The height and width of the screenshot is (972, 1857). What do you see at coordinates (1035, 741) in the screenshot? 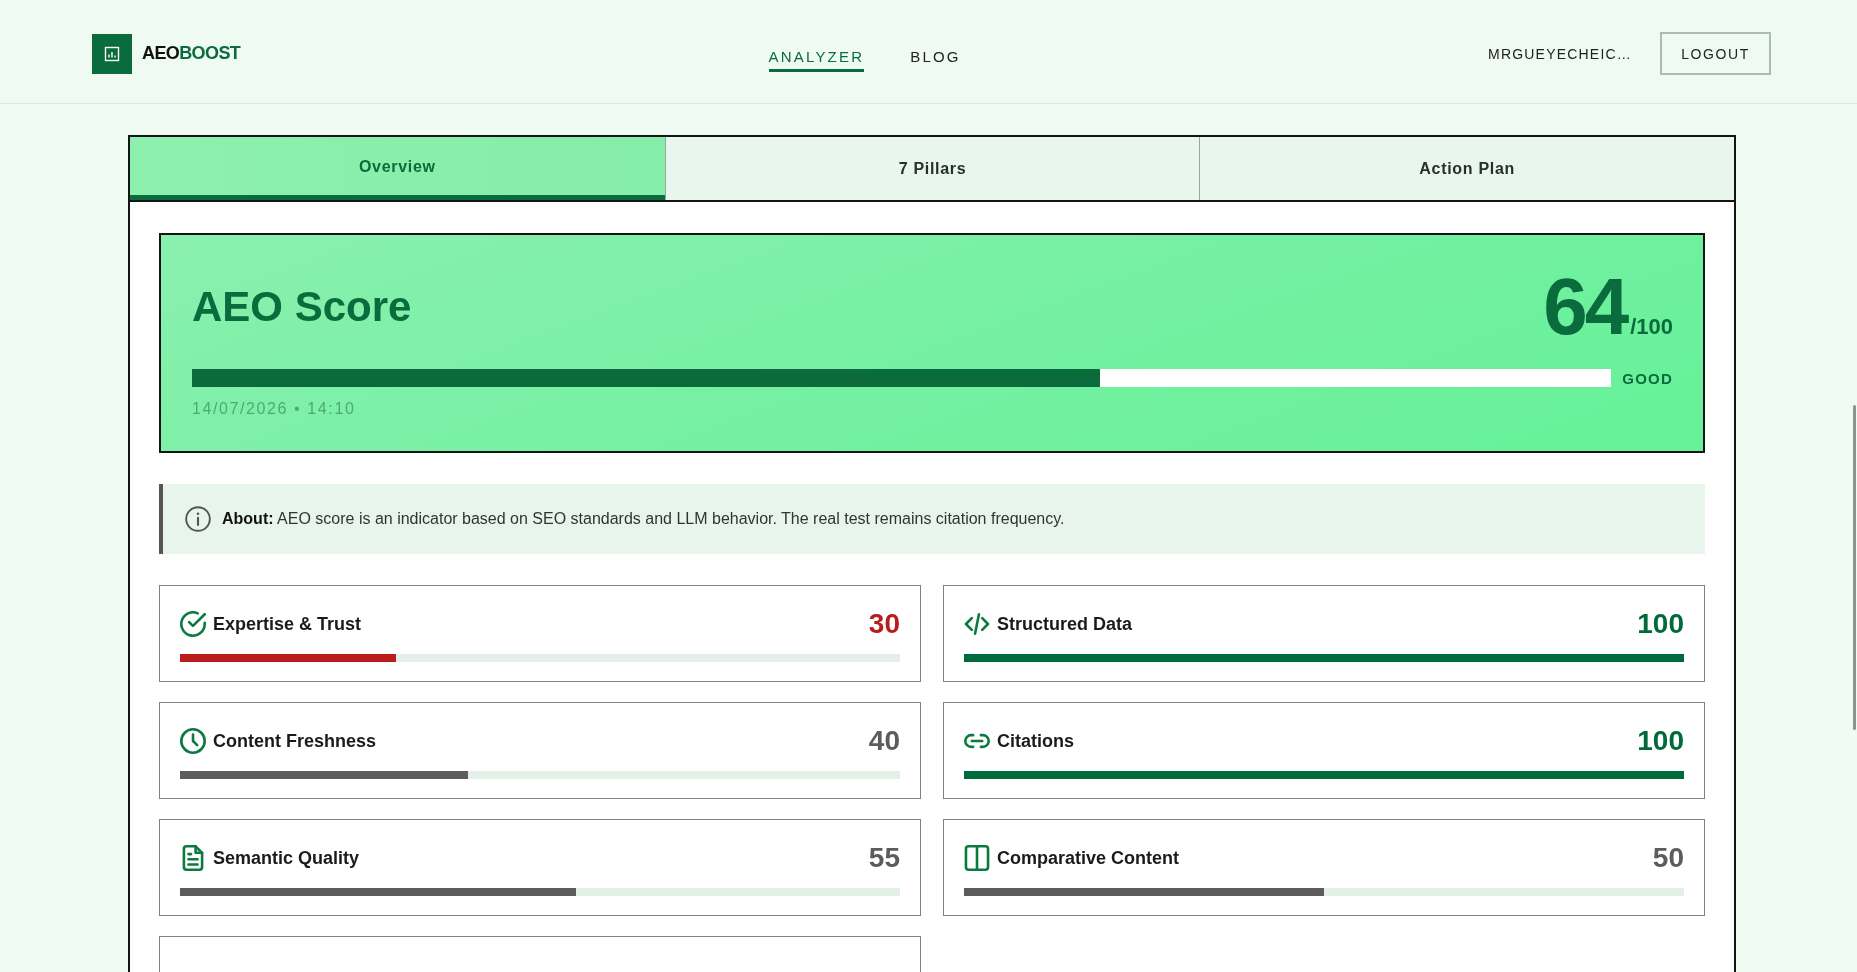
I see `pillar-name: Citations` at bounding box center [1035, 741].